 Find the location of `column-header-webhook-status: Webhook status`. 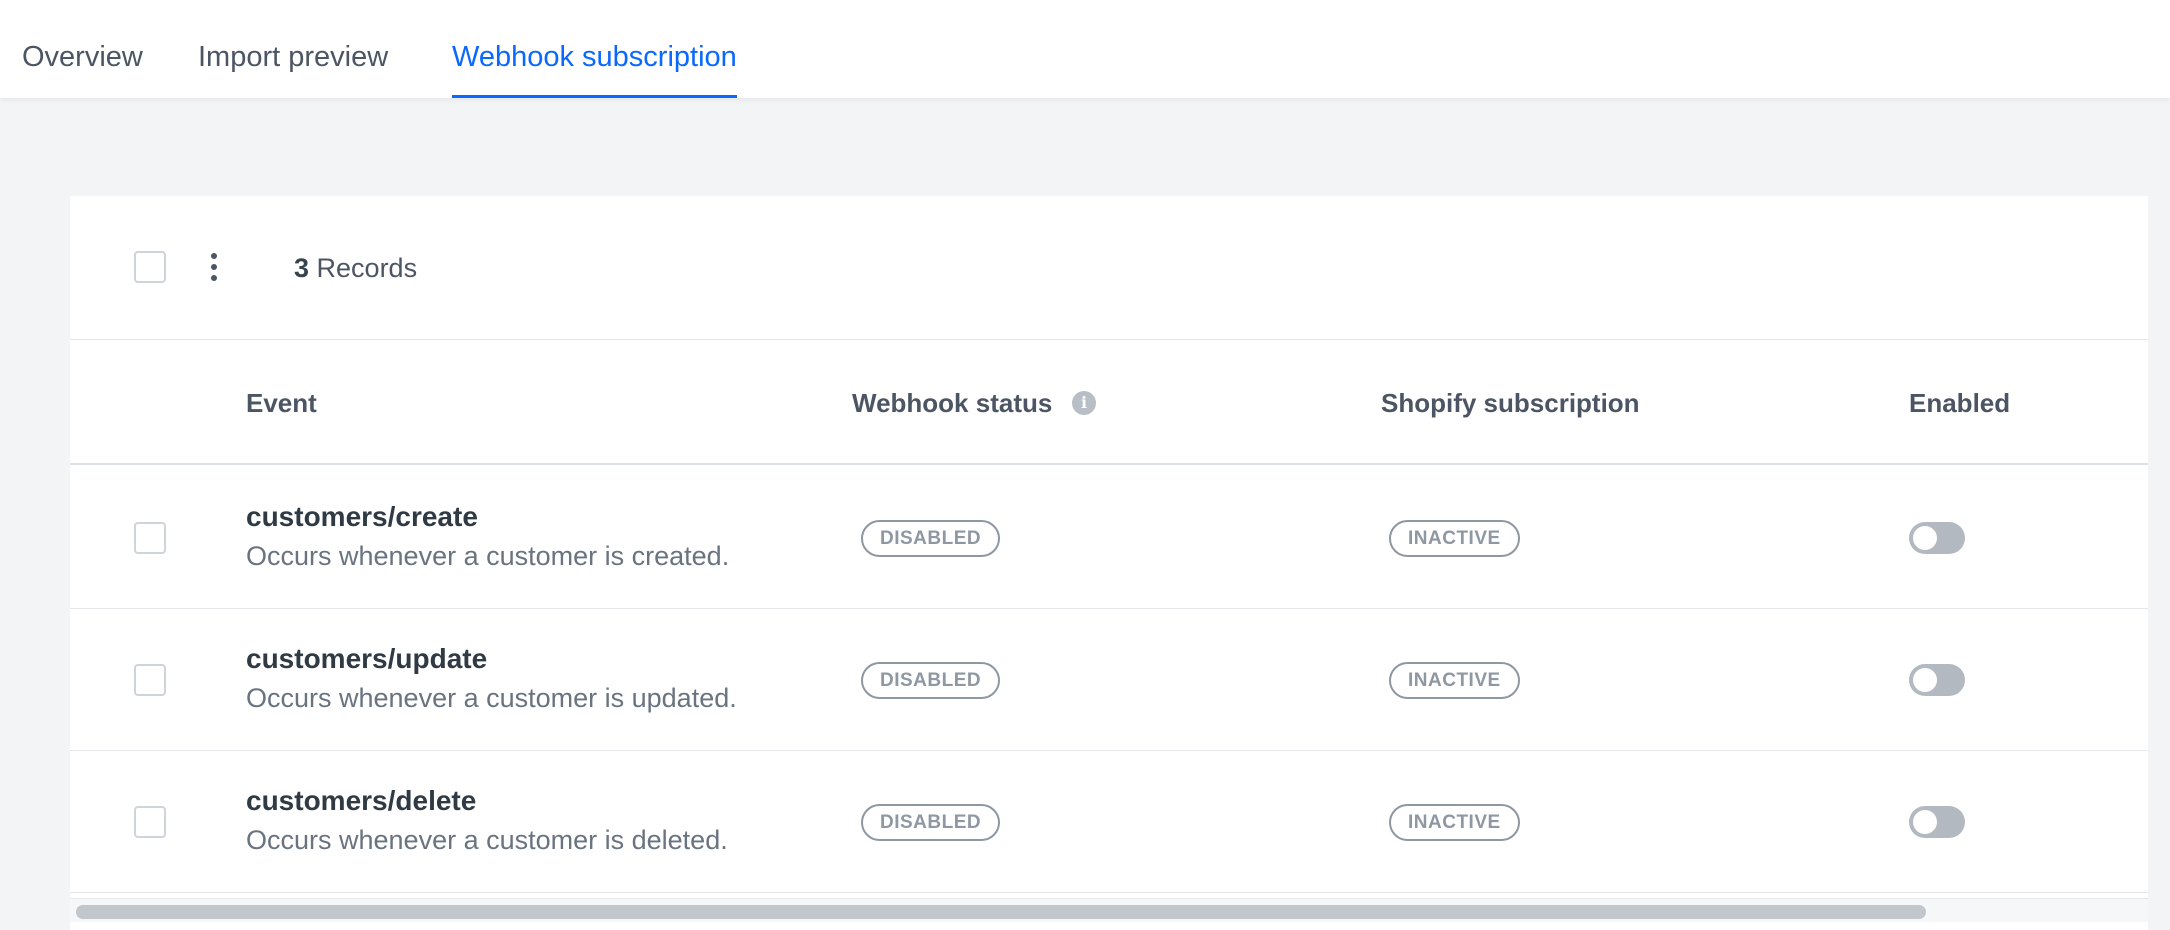

column-header-webhook-status: Webhook status is located at coordinates (952, 403).